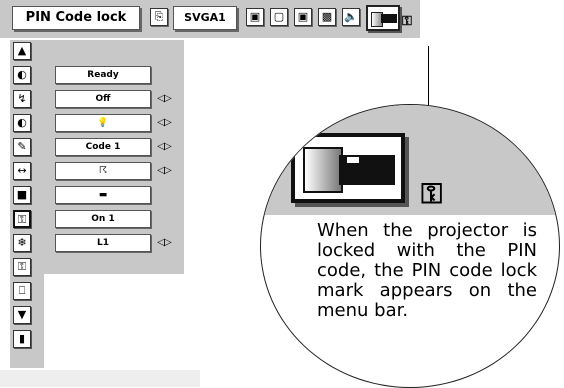 The height and width of the screenshot is (388, 564). Describe the element at coordinates (22, 195) in the screenshot. I see `key-lock-icon: ■` at that location.